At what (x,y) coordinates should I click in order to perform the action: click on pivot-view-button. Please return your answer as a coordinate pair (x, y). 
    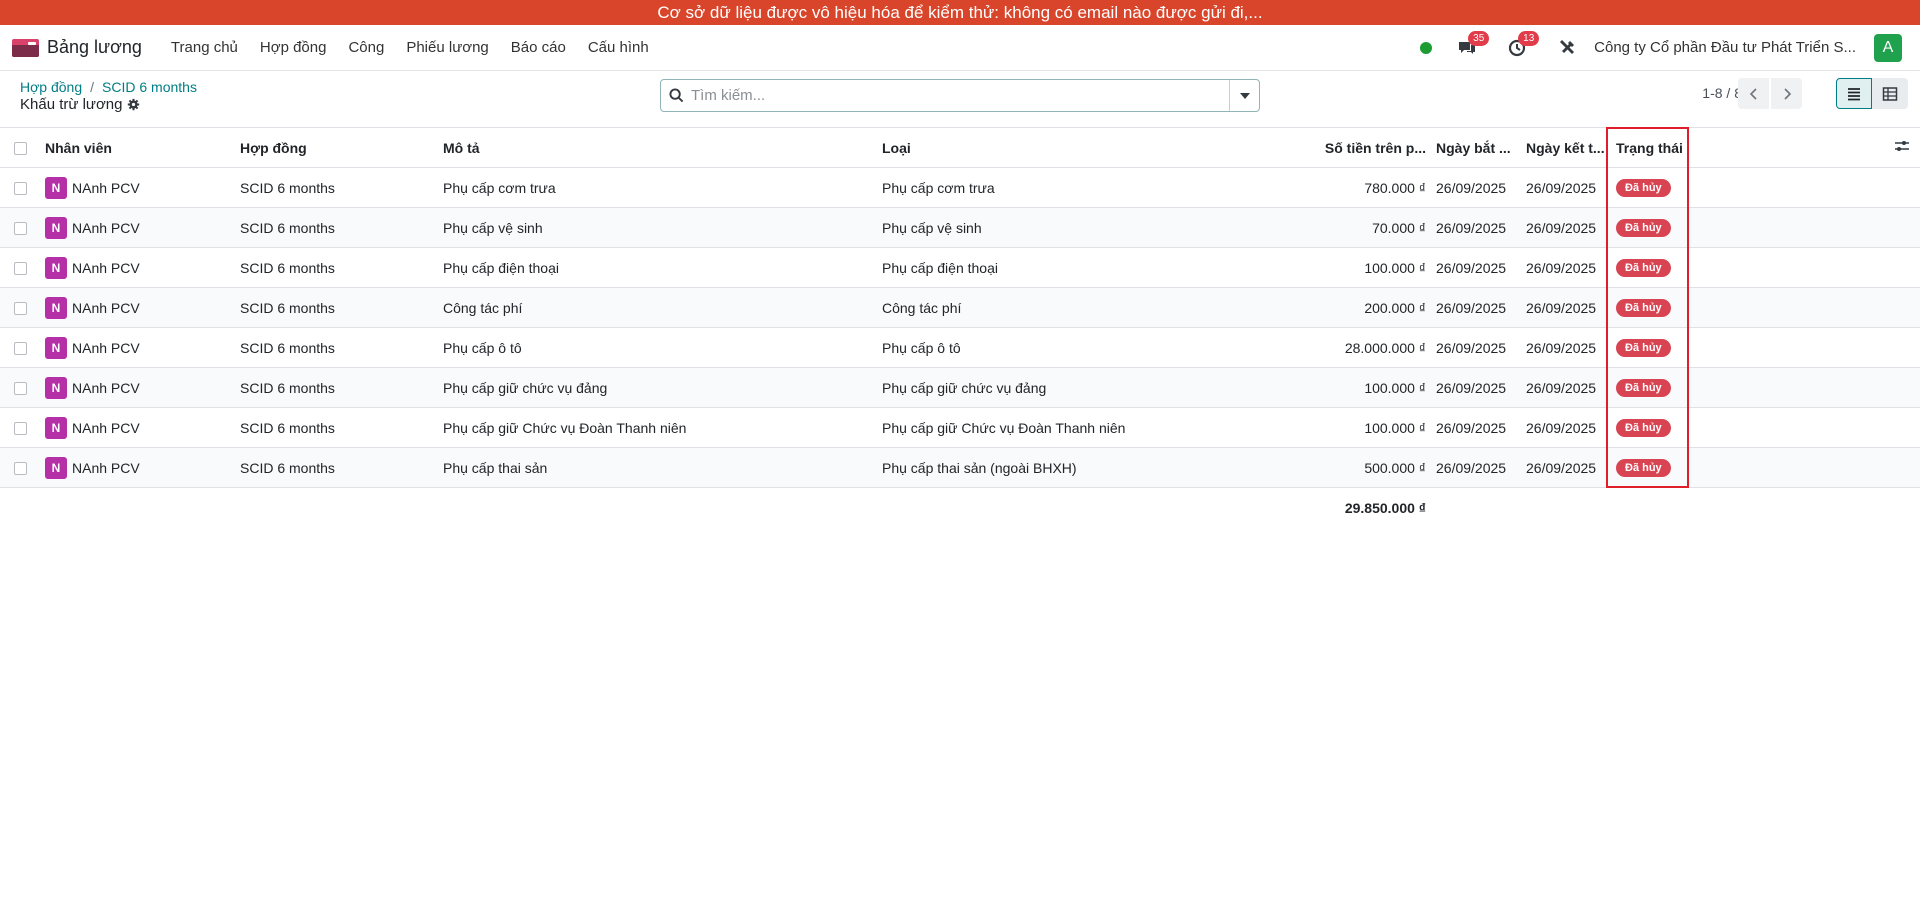
    Looking at the image, I should click on (1890, 93).